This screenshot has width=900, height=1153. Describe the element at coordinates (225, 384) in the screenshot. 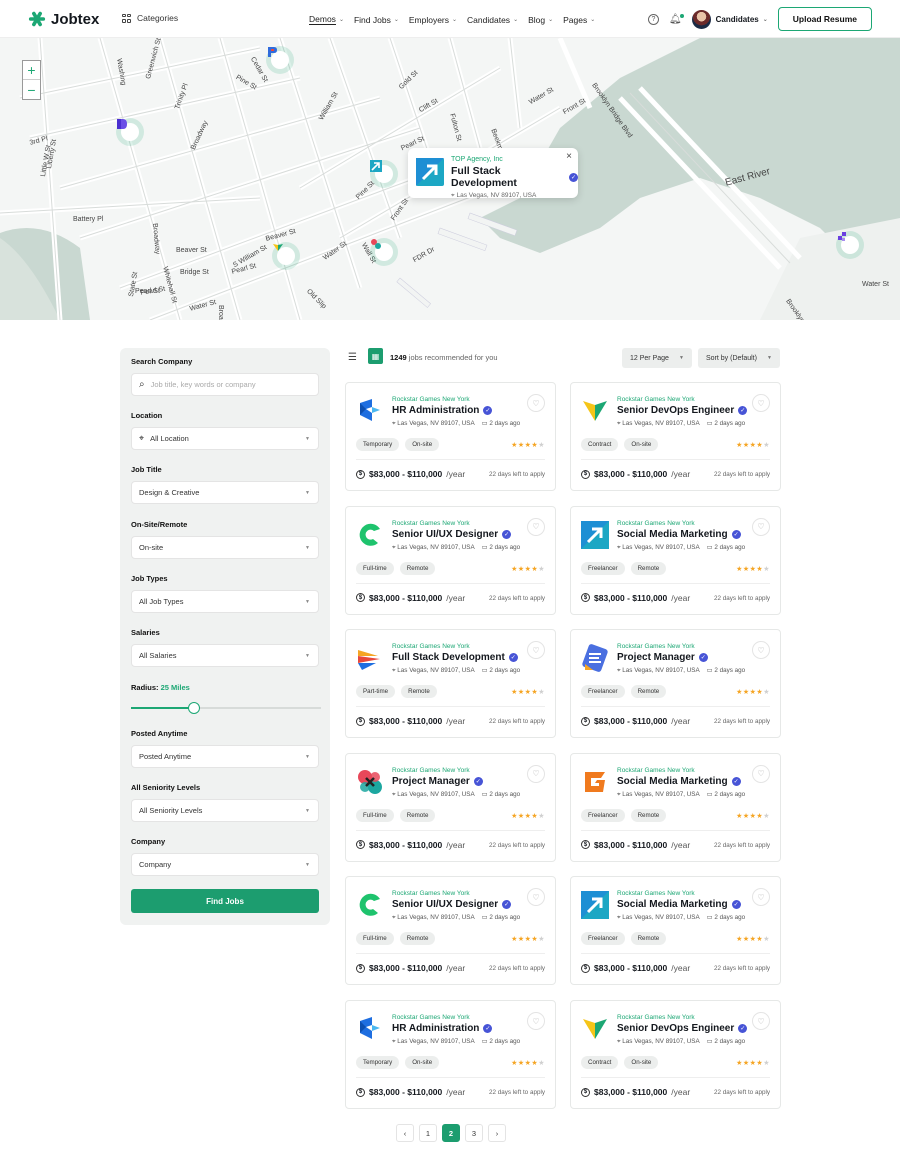

I see `search-input: ⌕ Job title, key words or company` at that location.